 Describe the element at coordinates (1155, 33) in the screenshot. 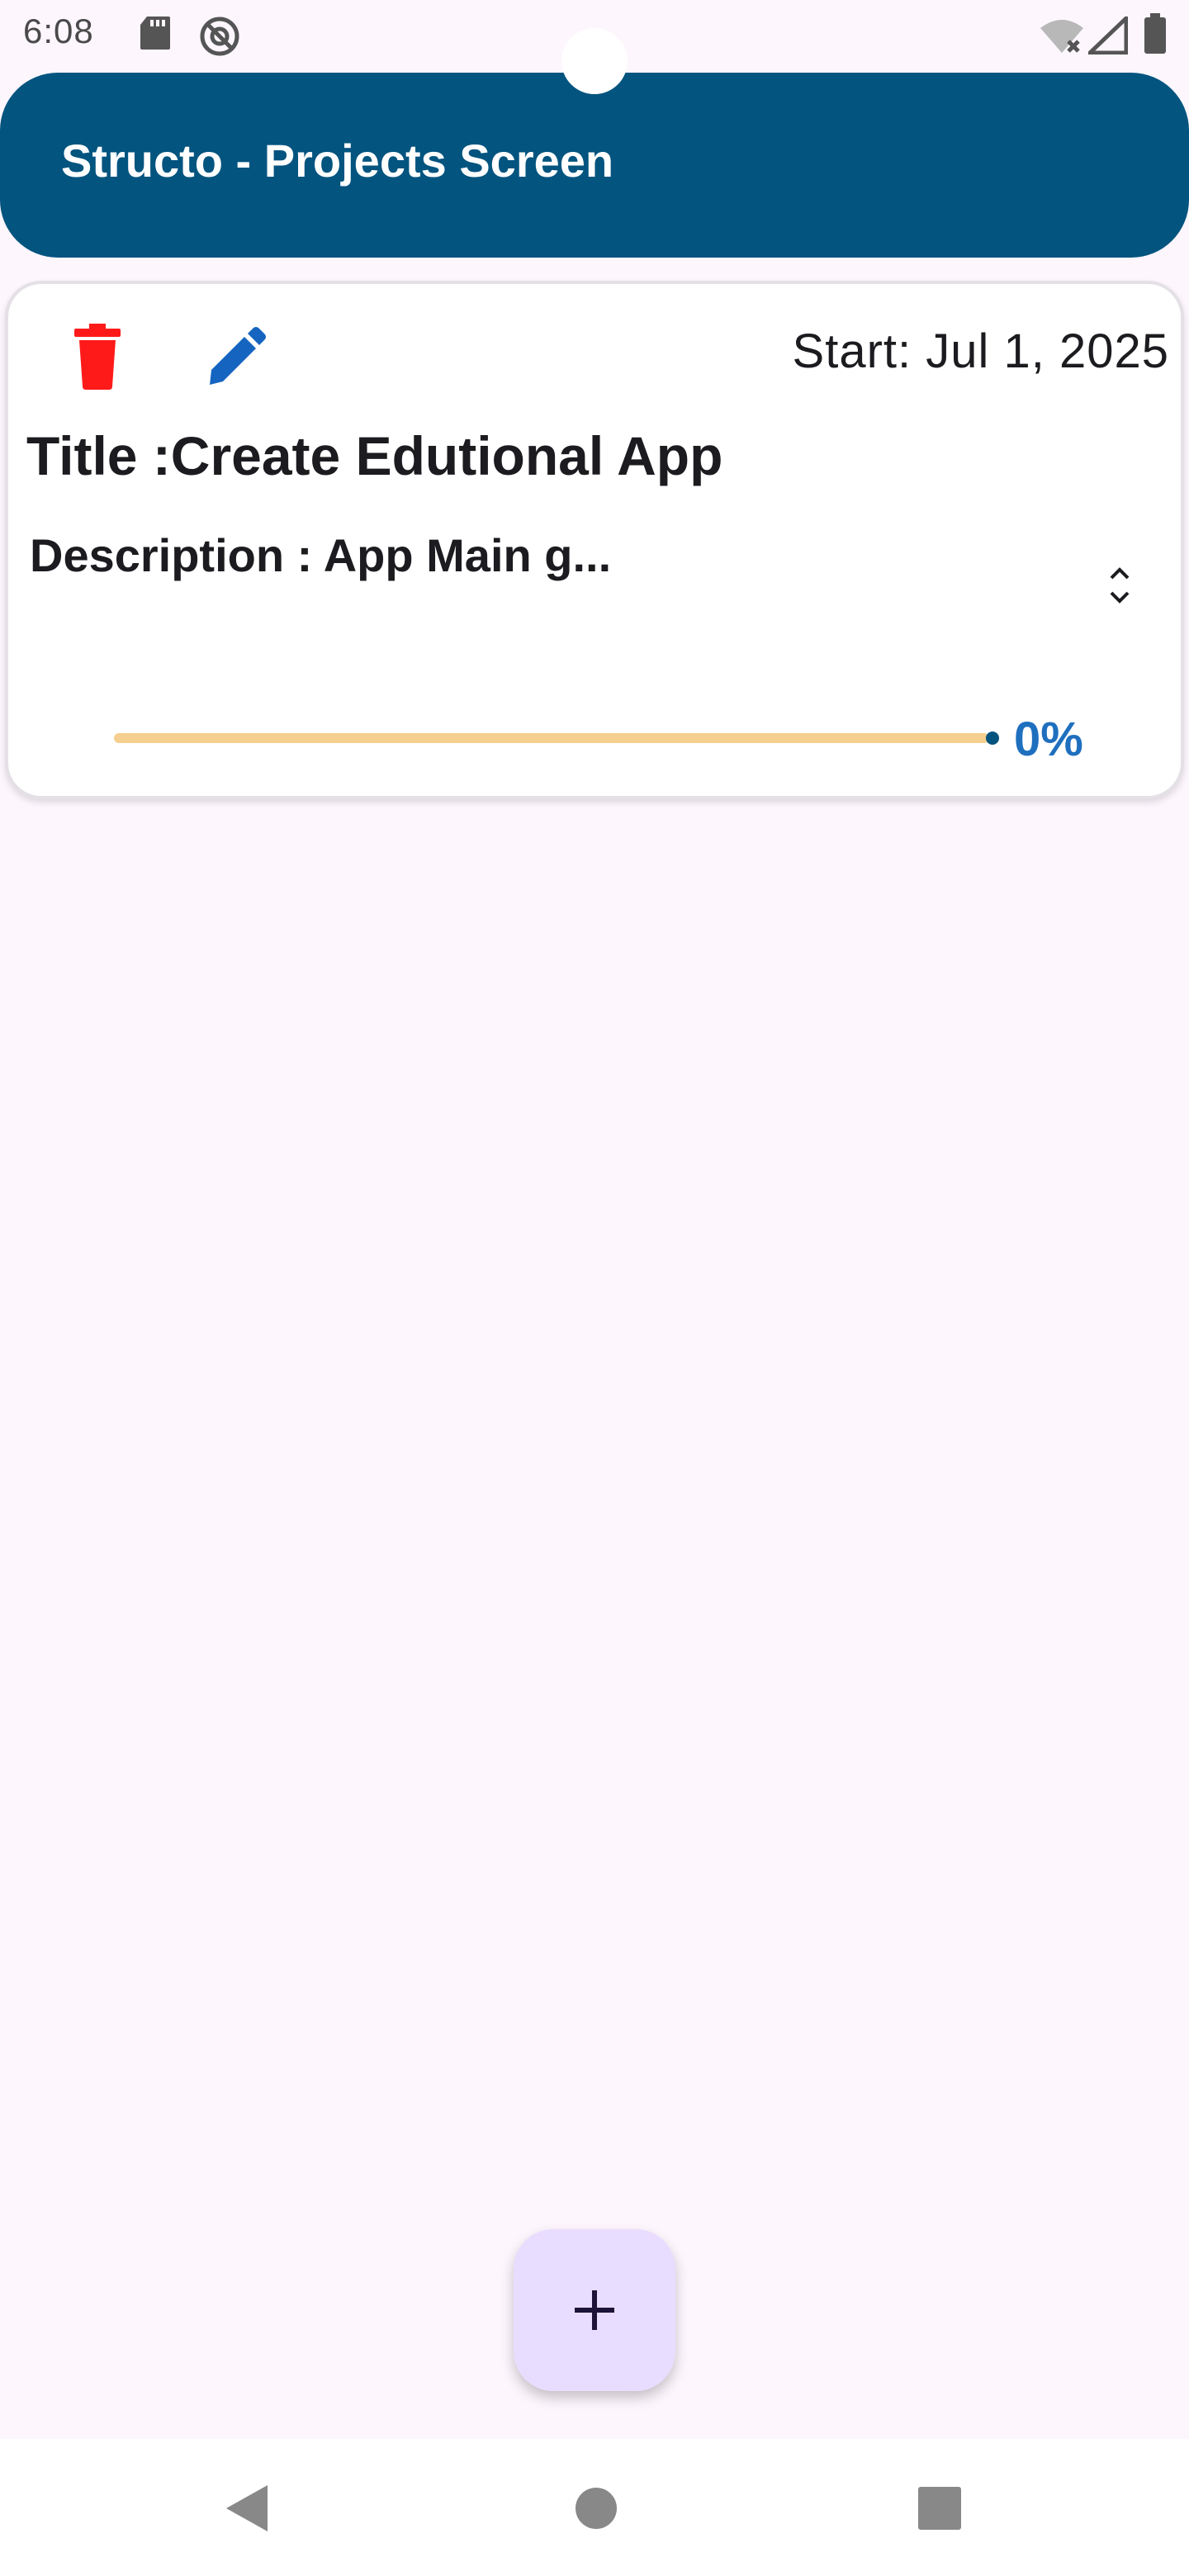

I see `battery-icon` at that location.